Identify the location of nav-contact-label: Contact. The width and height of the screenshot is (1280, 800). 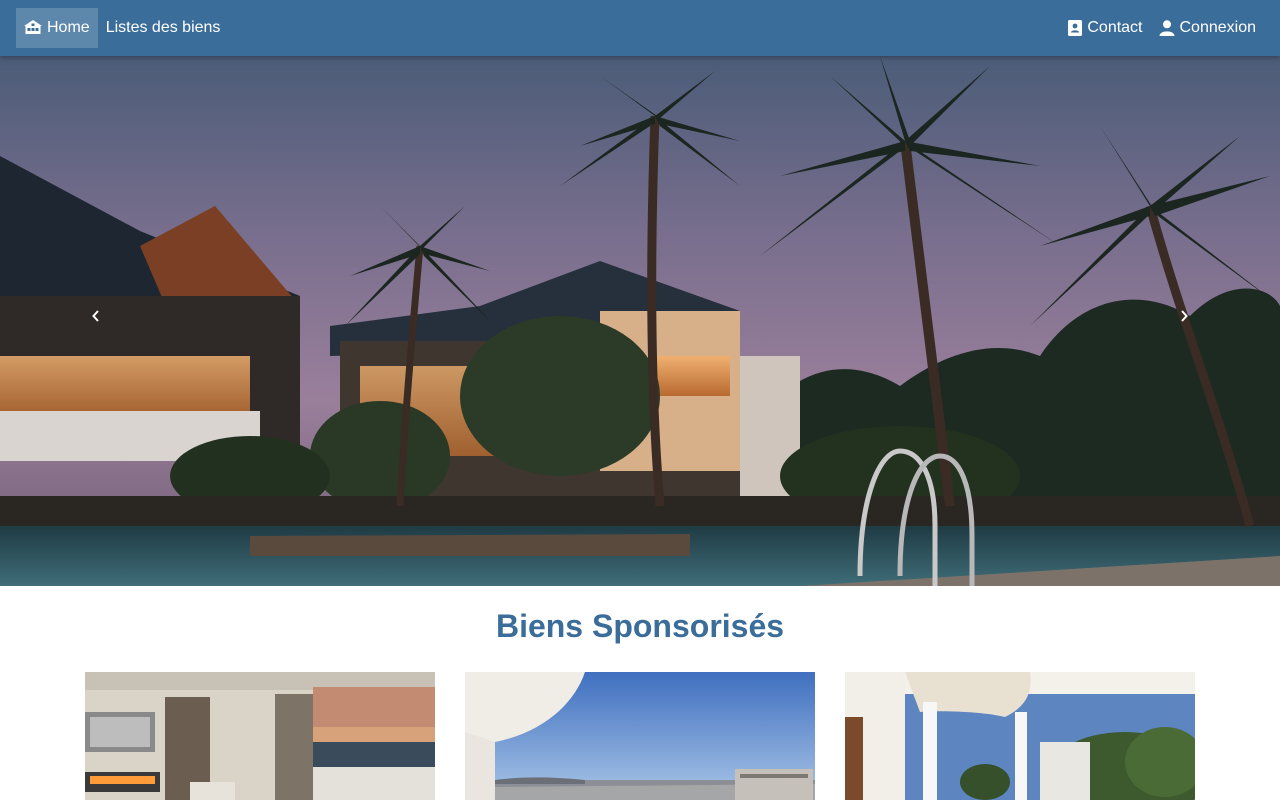
(1115, 27).